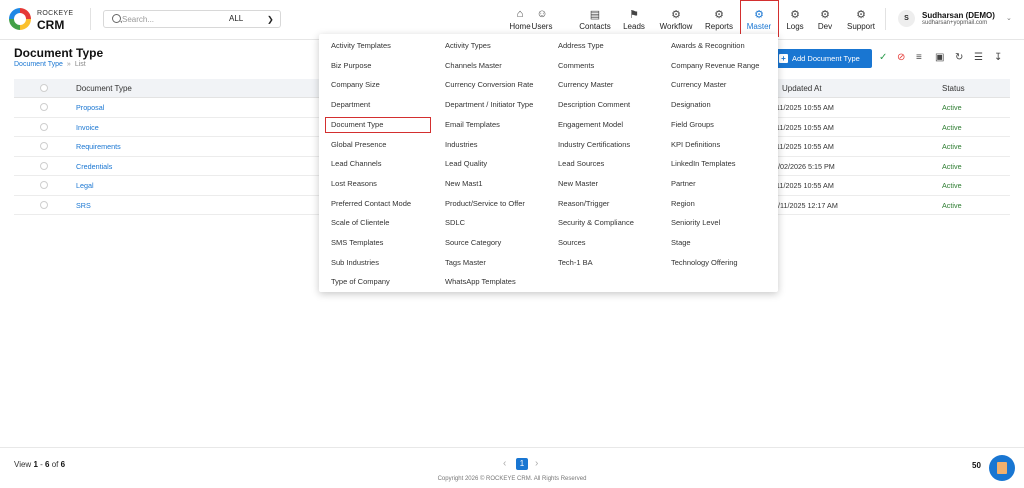 Image resolution: width=1024 pixels, height=488 pixels. What do you see at coordinates (692, 125) in the screenshot?
I see `menu-item-field-groups: Field Groups` at bounding box center [692, 125].